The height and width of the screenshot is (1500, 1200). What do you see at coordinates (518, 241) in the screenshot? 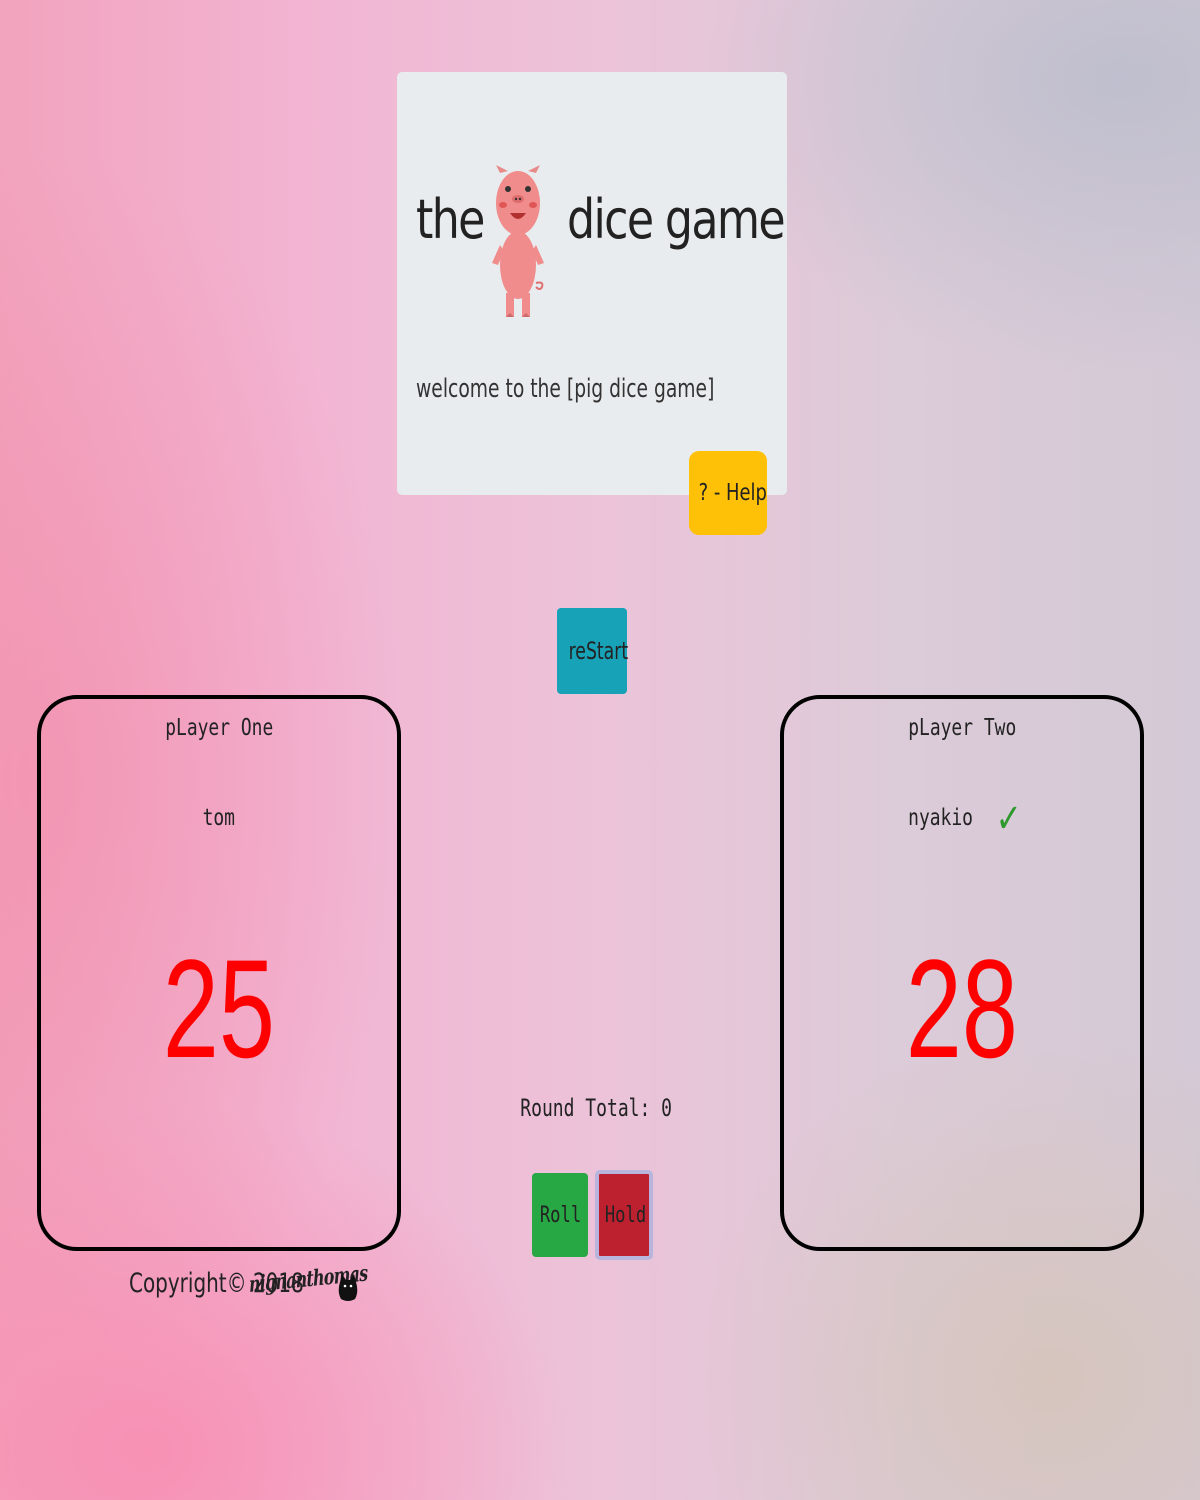
I see `pig-icon` at bounding box center [518, 241].